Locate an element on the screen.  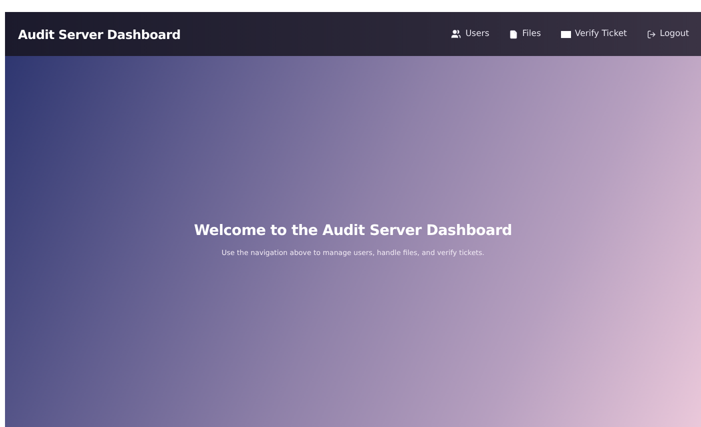
file-icon is located at coordinates (513, 34).